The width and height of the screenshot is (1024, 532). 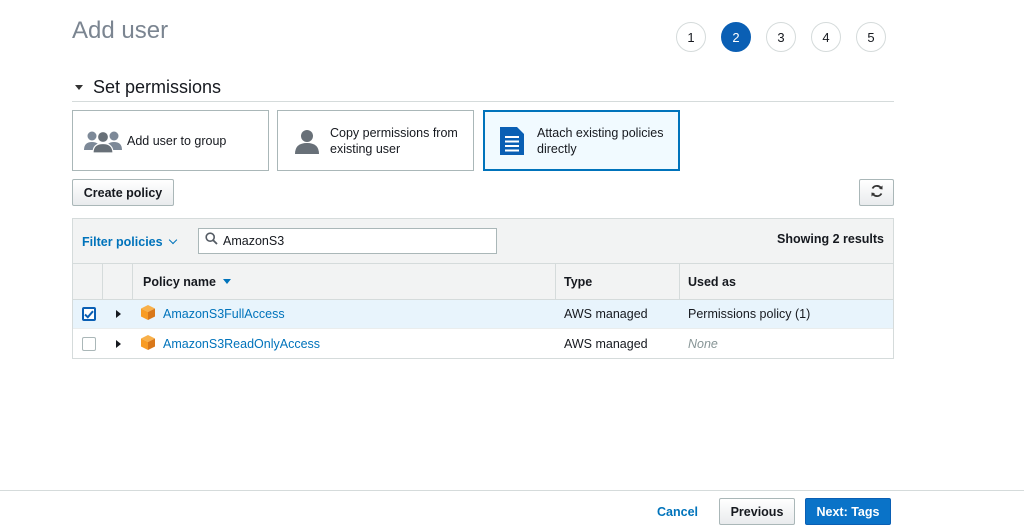 I want to click on option-label: Copy permissions from existing user, so click(x=394, y=140).